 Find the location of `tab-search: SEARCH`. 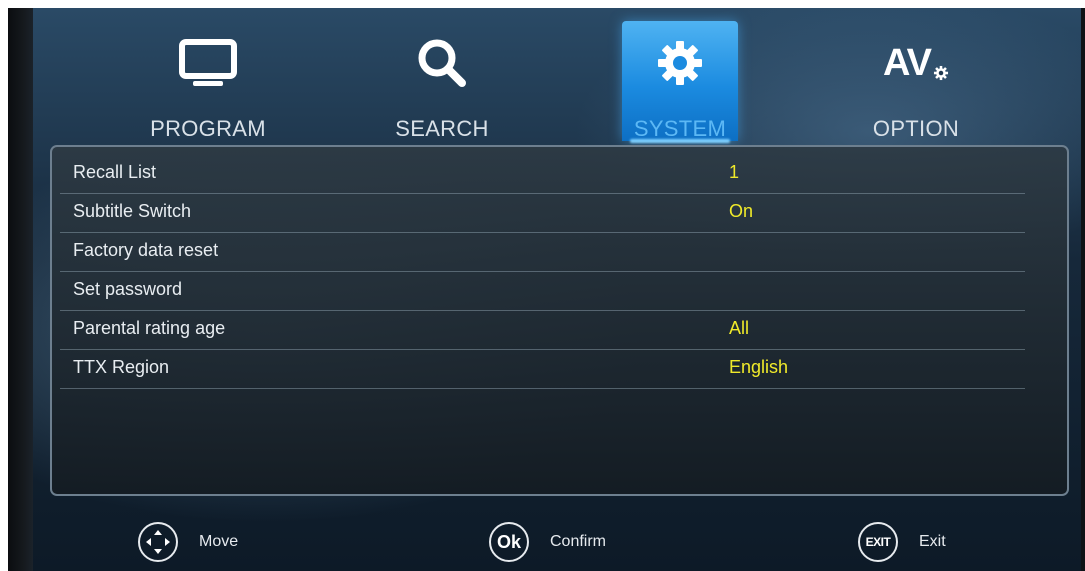

tab-search: SEARCH is located at coordinates (442, 81).